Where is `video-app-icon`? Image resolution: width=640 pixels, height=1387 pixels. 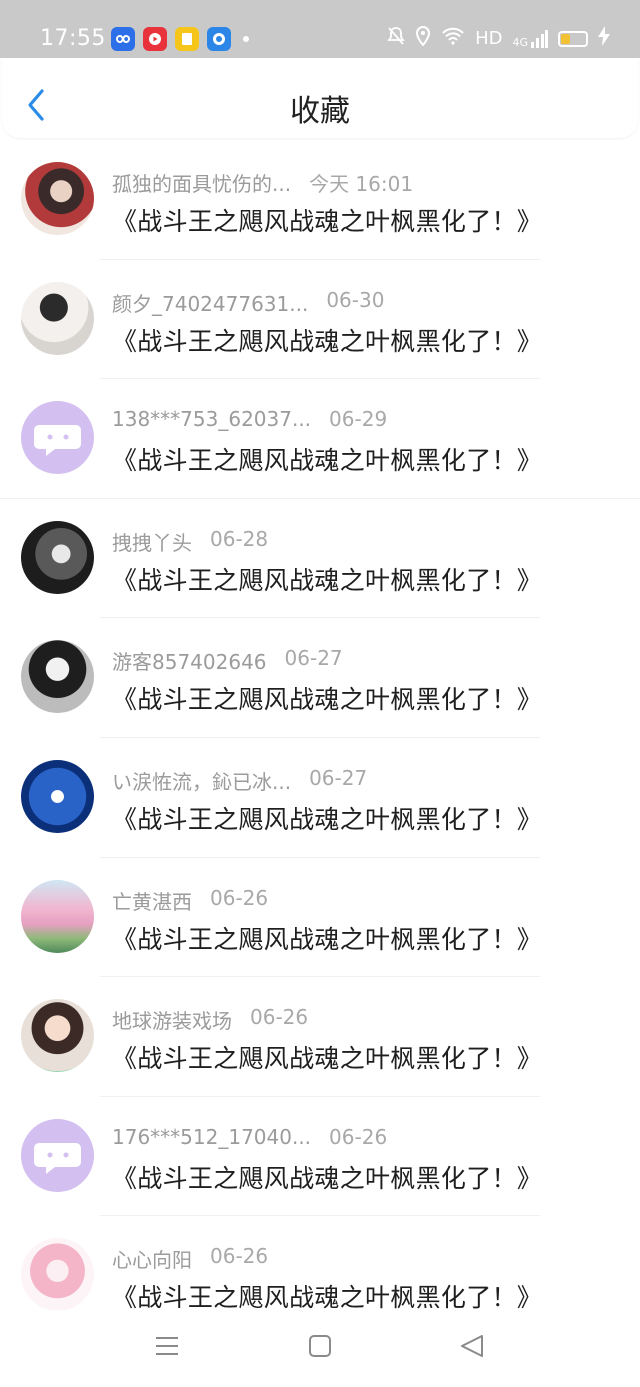 video-app-icon is located at coordinates (155, 39).